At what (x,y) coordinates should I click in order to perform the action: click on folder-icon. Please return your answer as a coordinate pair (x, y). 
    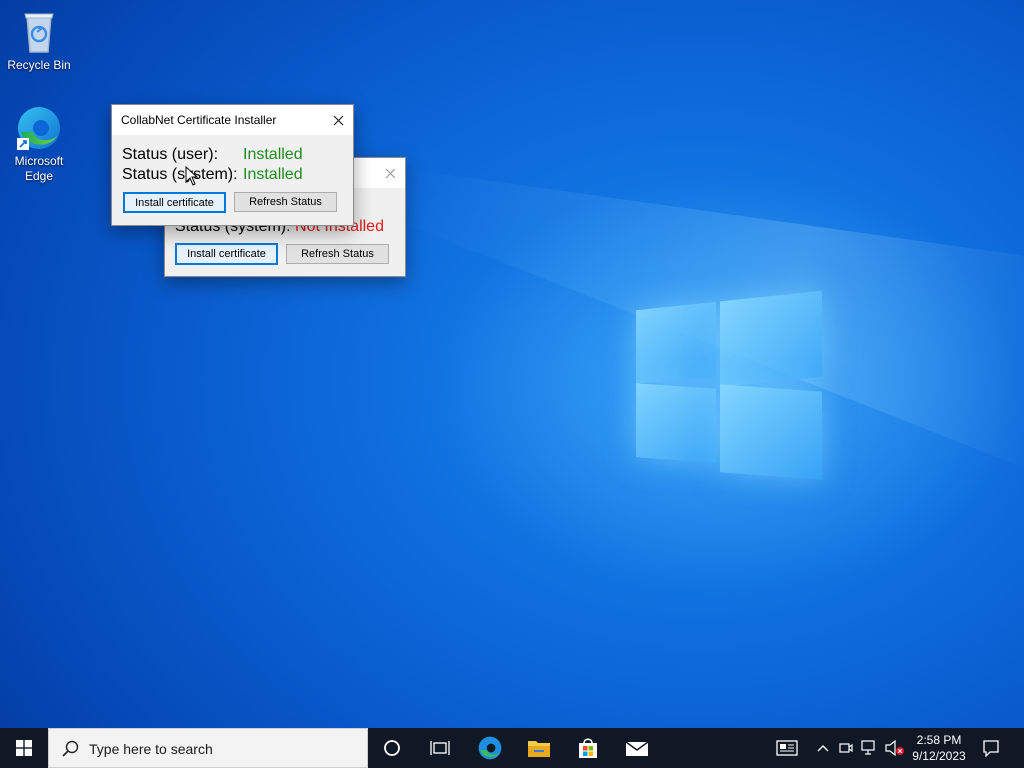
    Looking at the image, I should click on (539, 749).